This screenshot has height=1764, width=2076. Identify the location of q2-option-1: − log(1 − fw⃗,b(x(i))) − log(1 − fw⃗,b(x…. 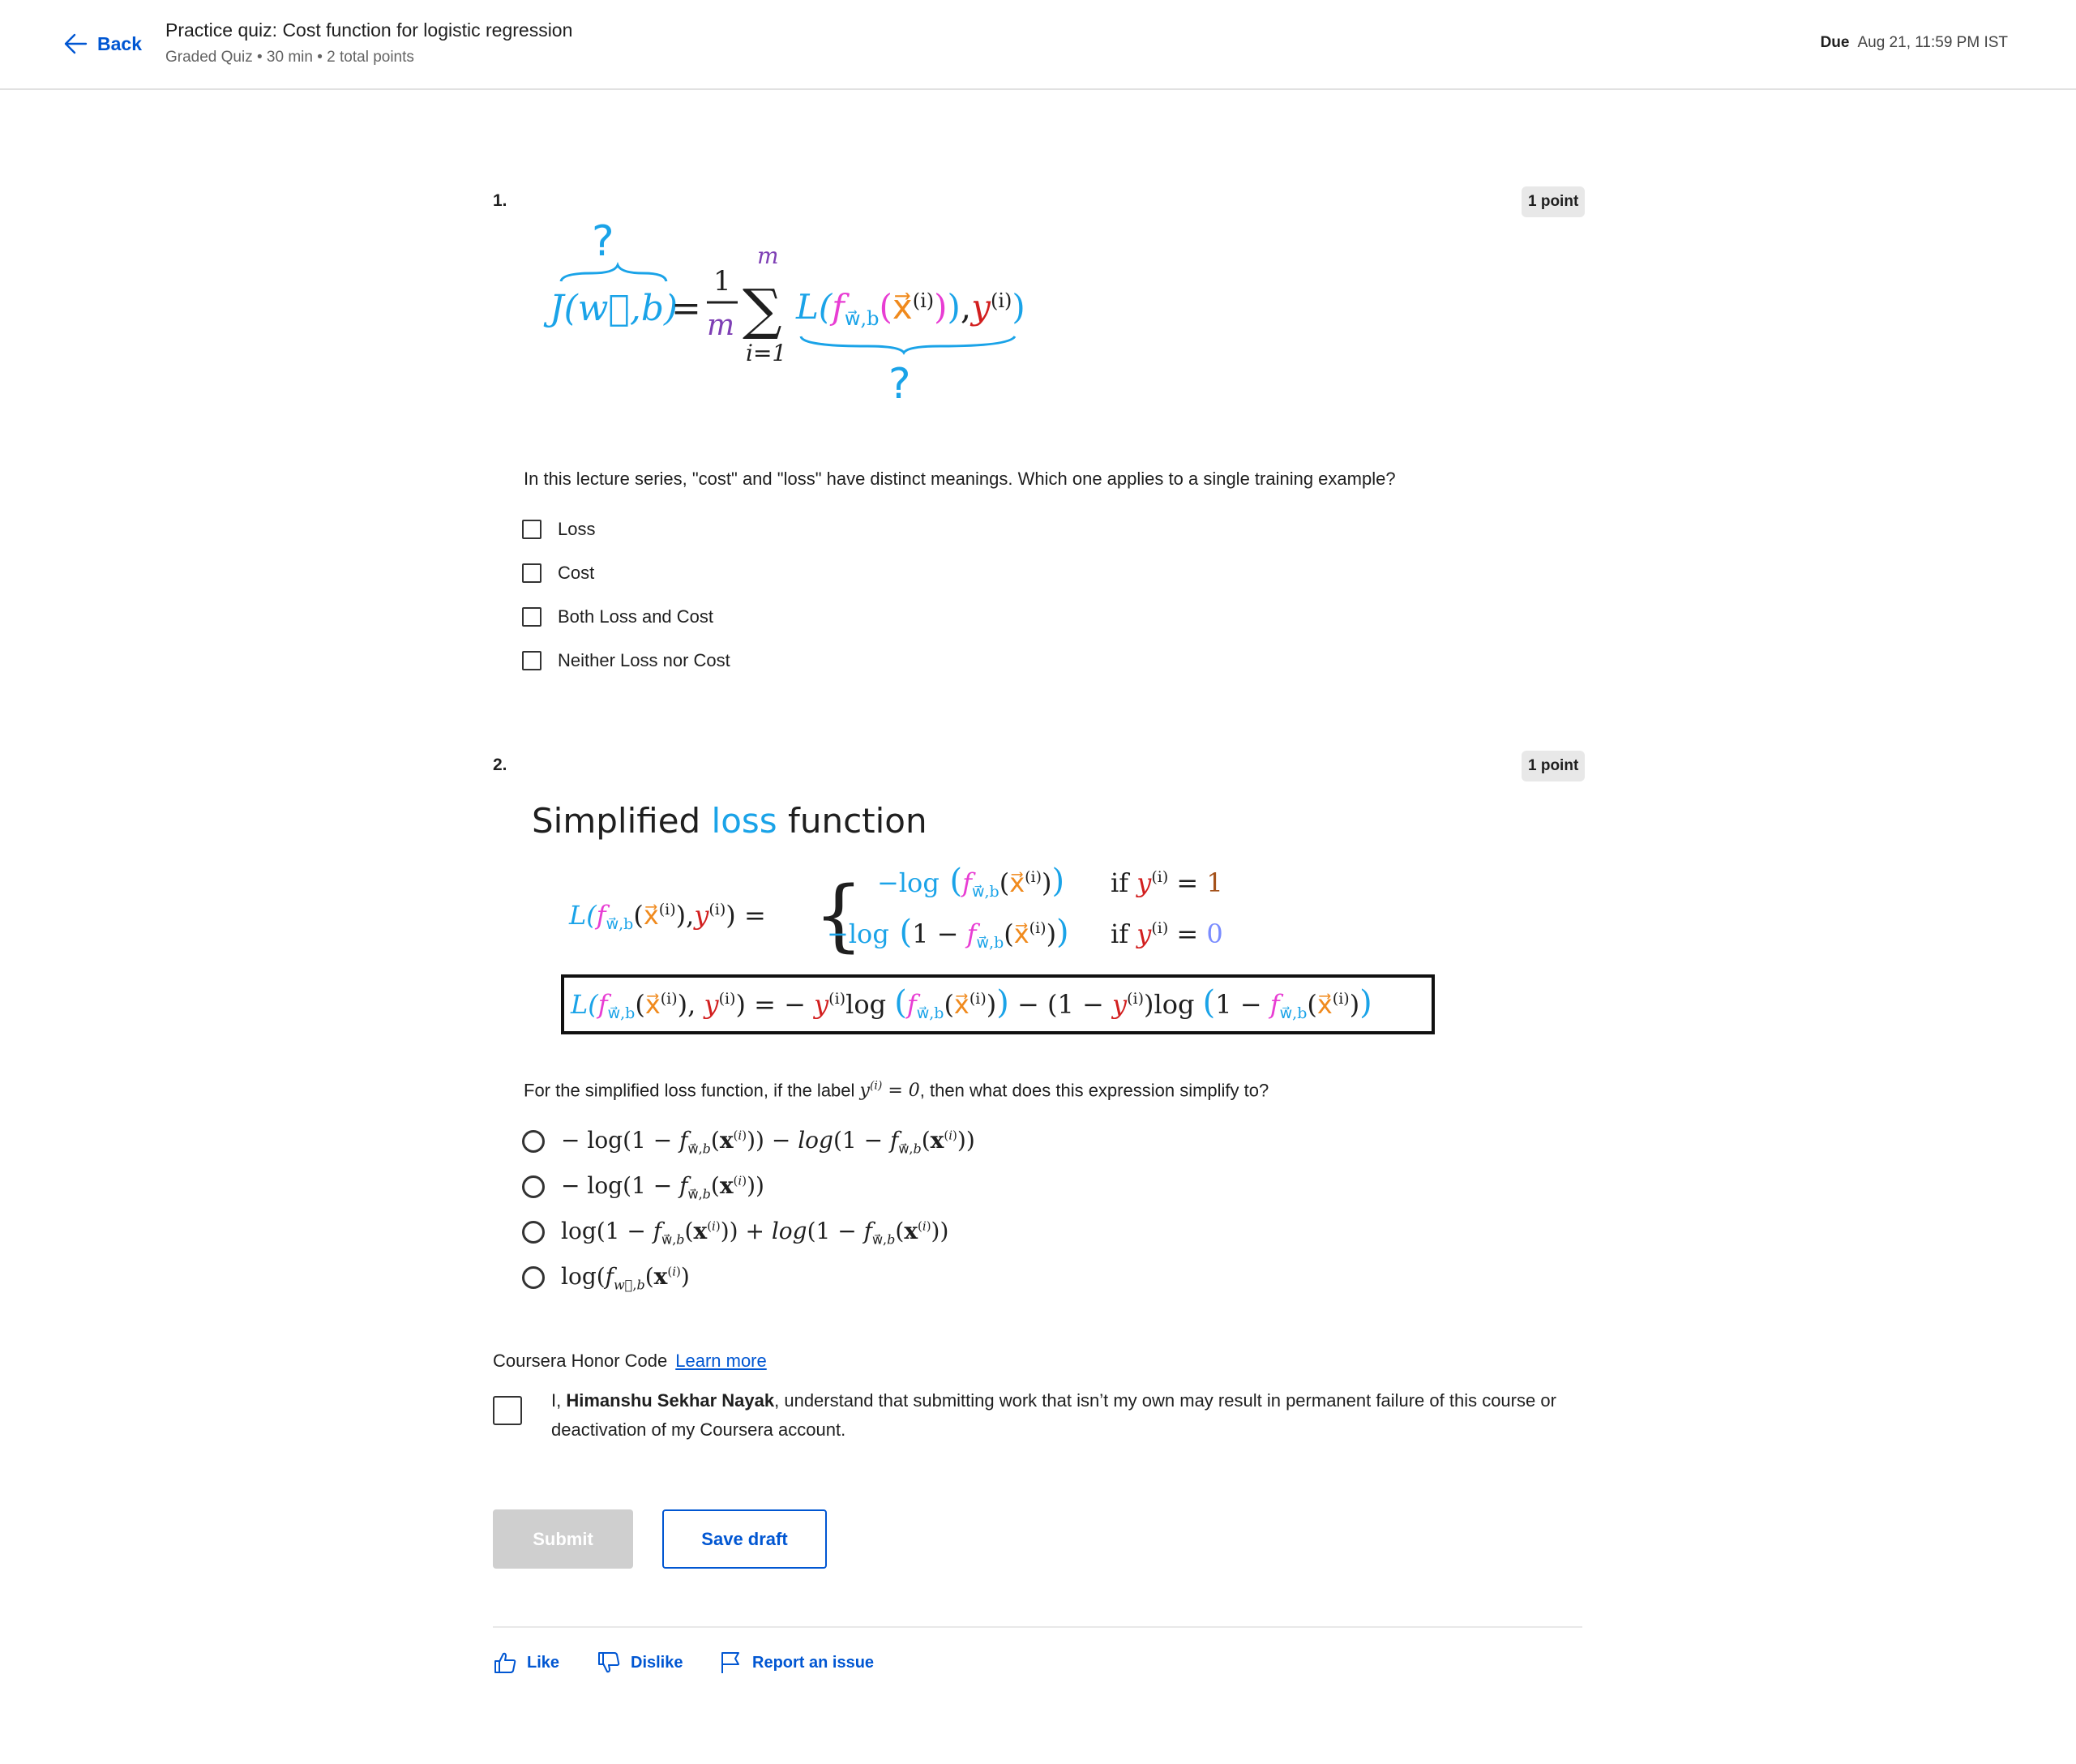
(748, 1142).